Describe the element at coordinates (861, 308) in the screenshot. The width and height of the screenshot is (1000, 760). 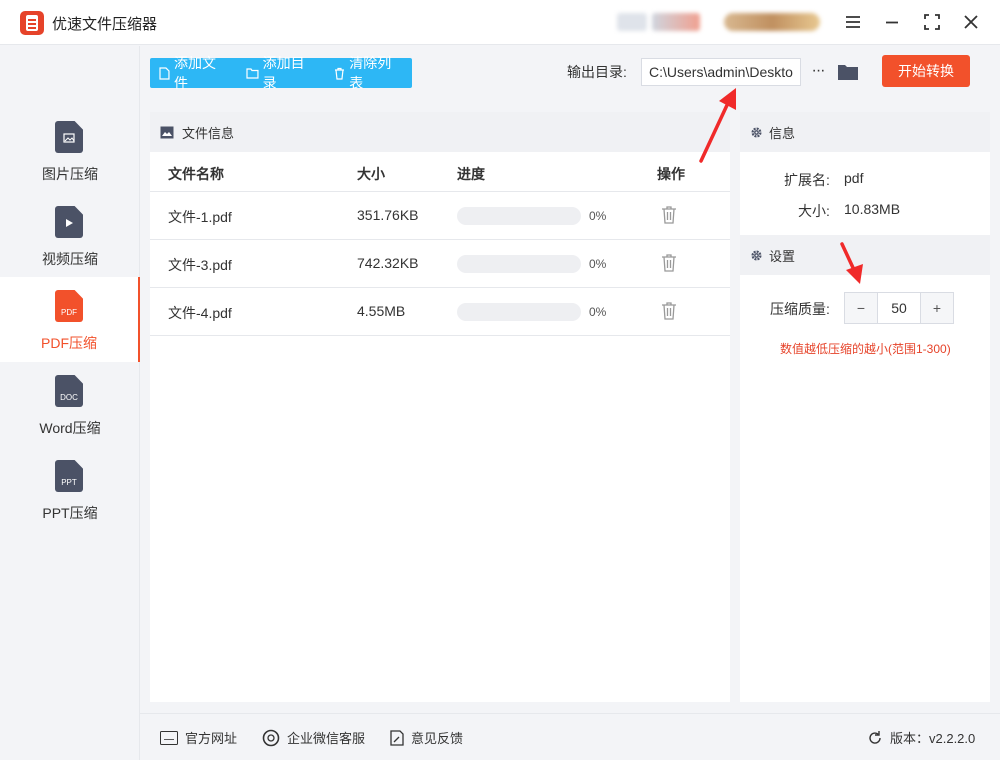
I see `quality-decrease-button: −` at that location.